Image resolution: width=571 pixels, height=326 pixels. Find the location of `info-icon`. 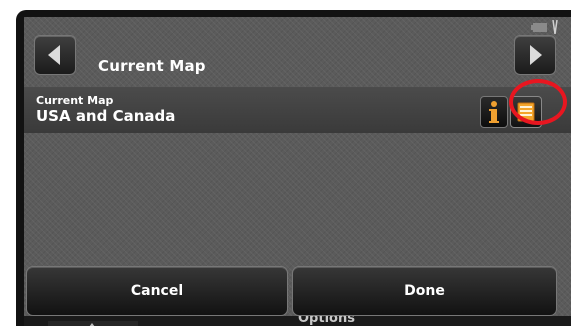

info-icon is located at coordinates (494, 112).